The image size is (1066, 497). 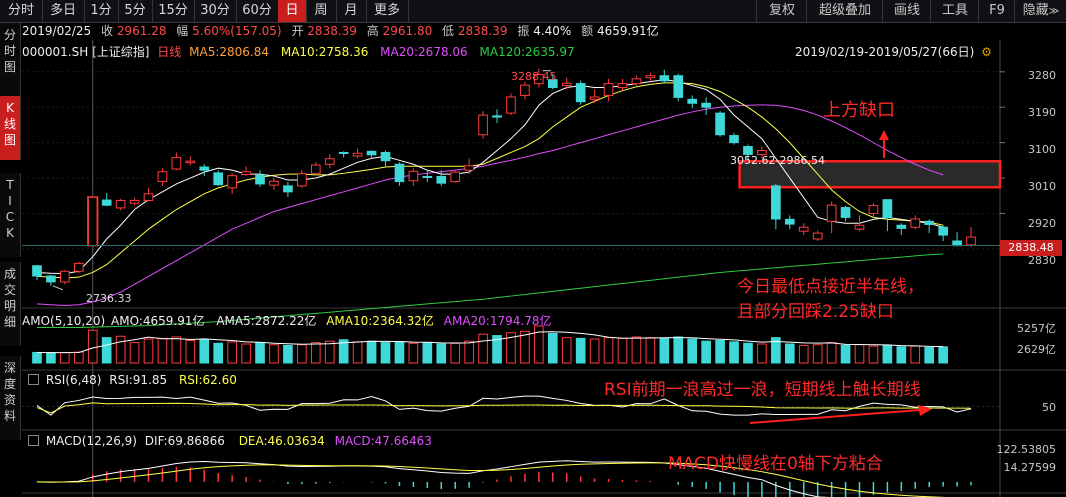 What do you see at coordinates (1036, 349) in the screenshot?
I see `amo-ytick: 2629亿` at bounding box center [1036, 349].